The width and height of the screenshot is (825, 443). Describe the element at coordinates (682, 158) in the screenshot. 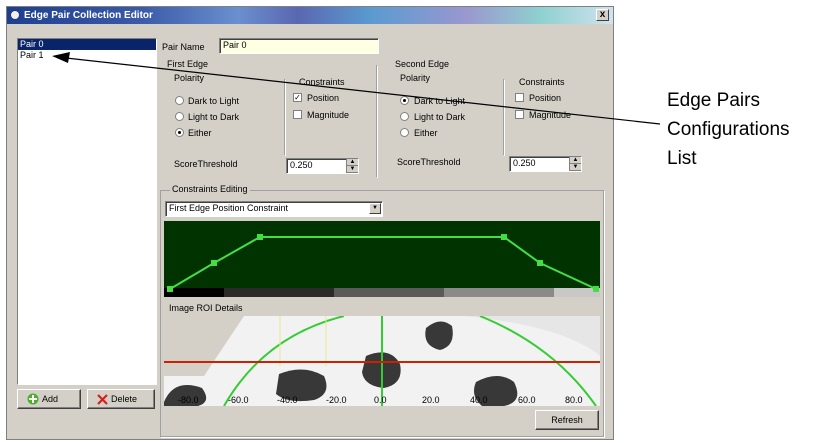

I see `annotation-line: List` at that location.